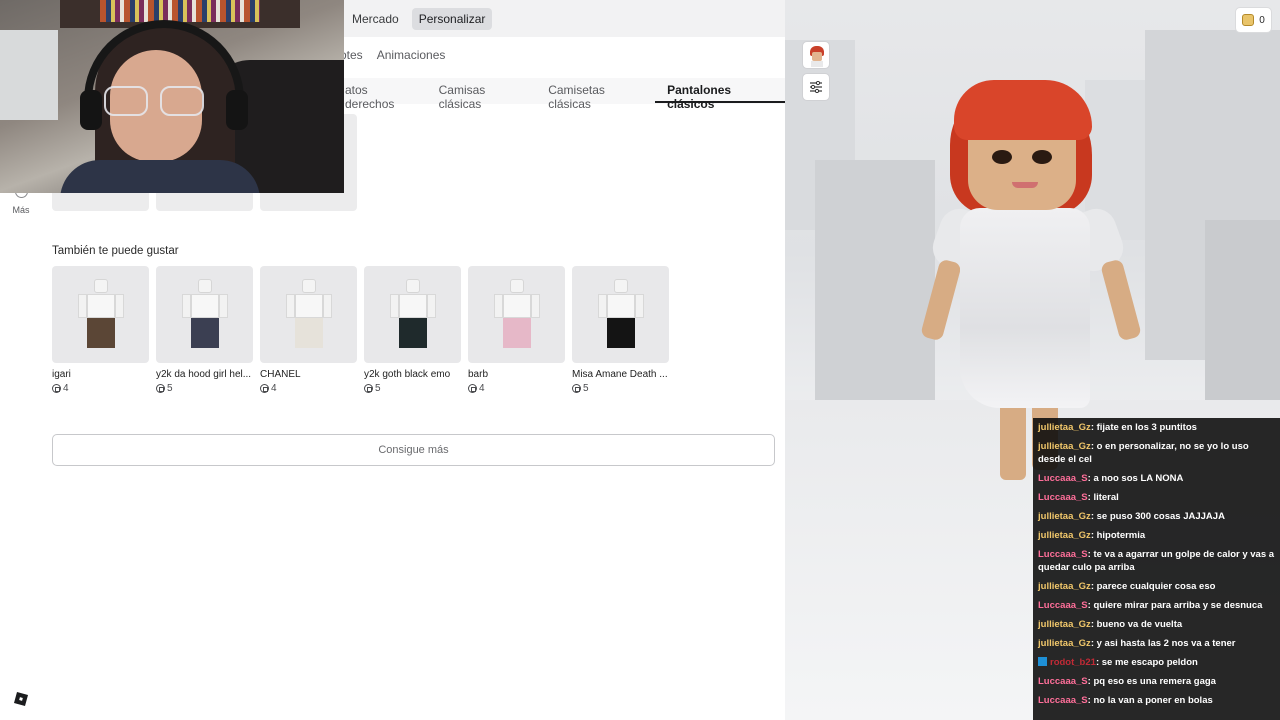 This screenshot has height=720, width=1280. I want to click on tab-personalizar: Personalizar, so click(452, 19).